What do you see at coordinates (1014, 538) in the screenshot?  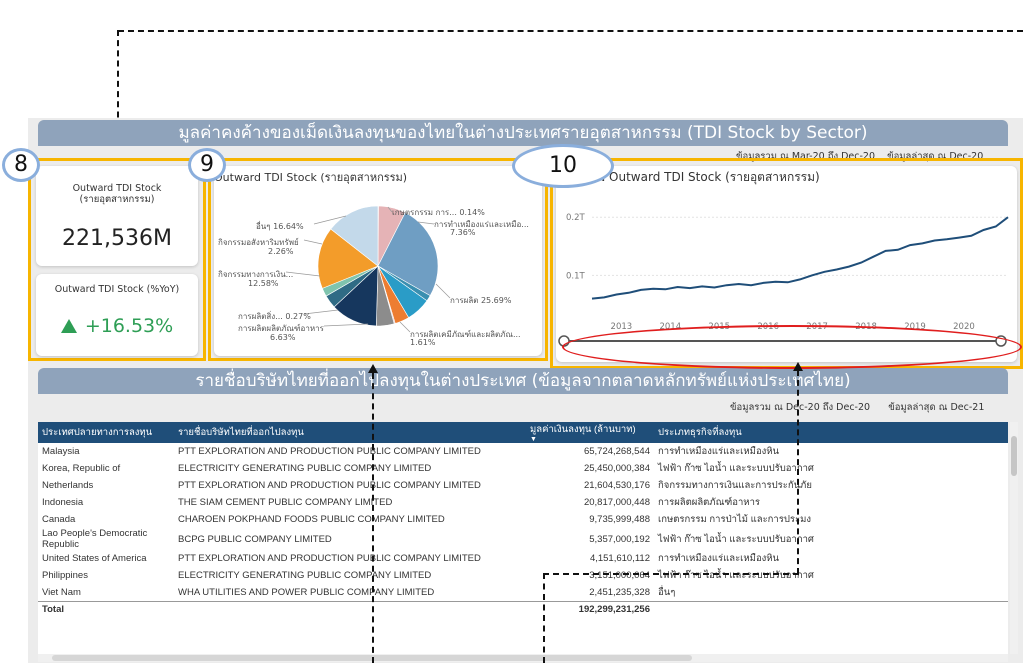 I see `table-vertical-scrollbar` at bounding box center [1014, 538].